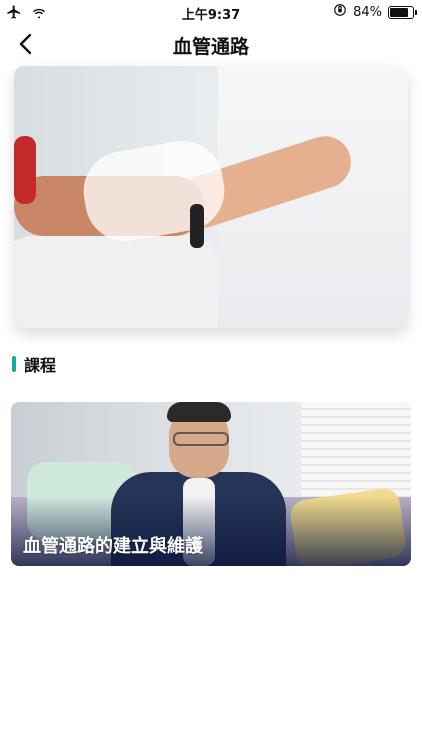  What do you see at coordinates (25, 170) in the screenshot?
I see `hero-image-cuff` at bounding box center [25, 170].